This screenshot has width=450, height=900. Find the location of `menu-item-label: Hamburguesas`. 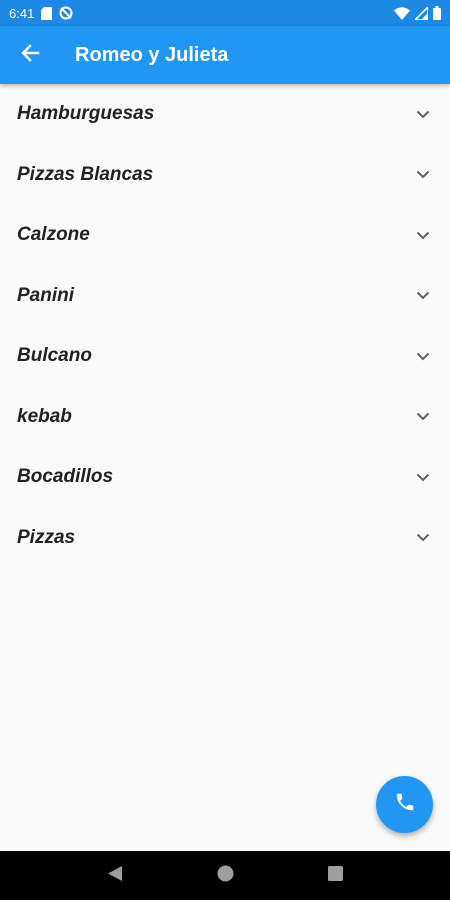

menu-item-label: Hamburguesas is located at coordinates (86, 114).